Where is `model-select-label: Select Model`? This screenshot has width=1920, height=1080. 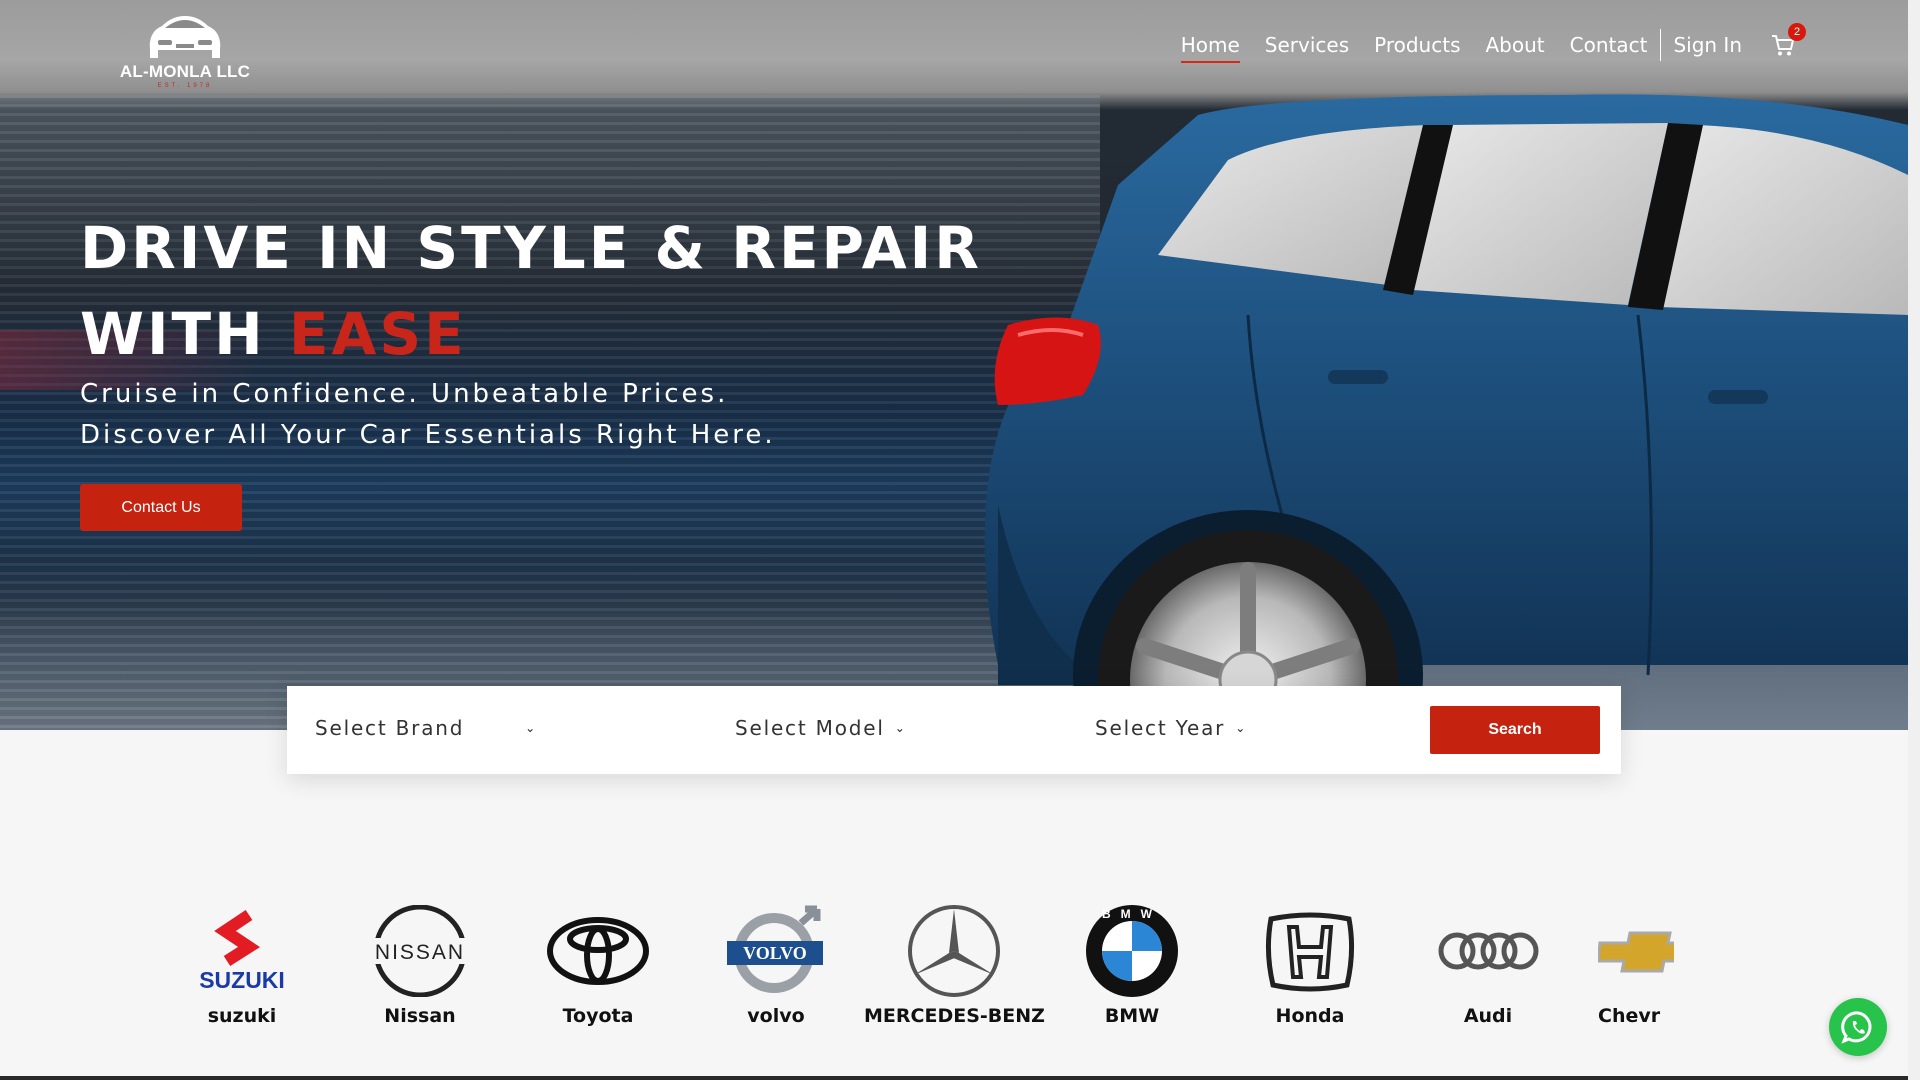
model-select-label: Select Model is located at coordinates (810, 728).